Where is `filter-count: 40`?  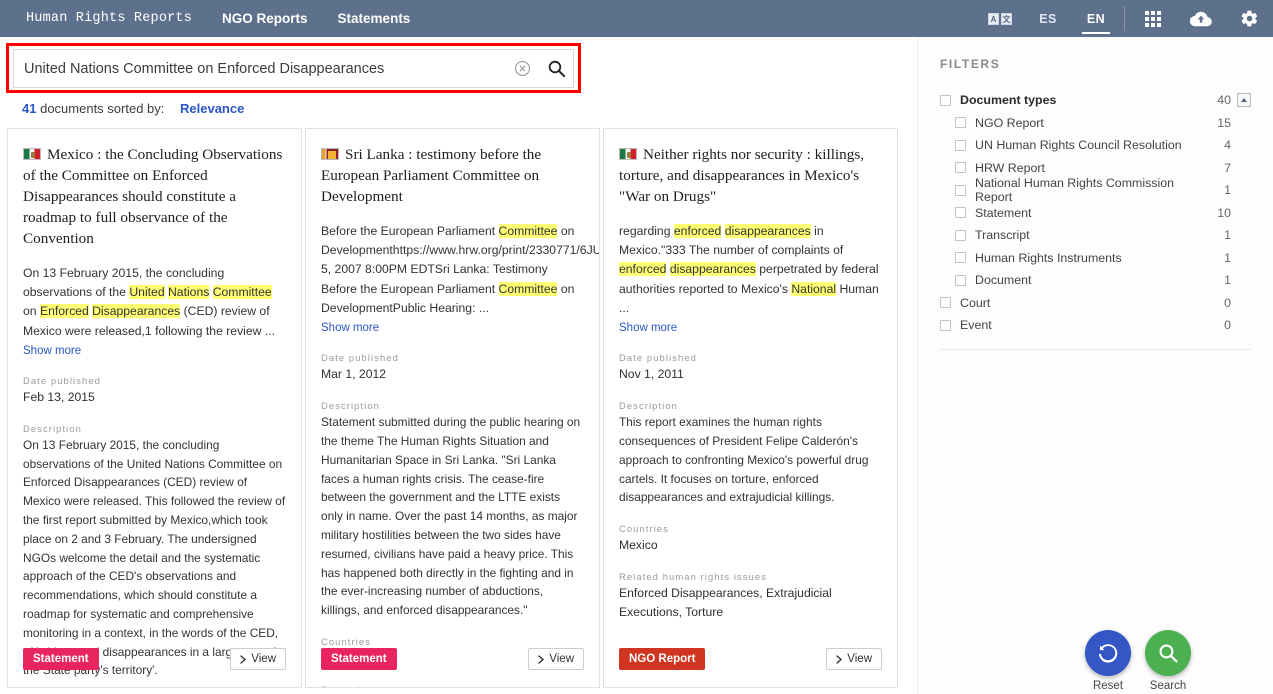
filter-count: 40 is located at coordinates (1224, 100).